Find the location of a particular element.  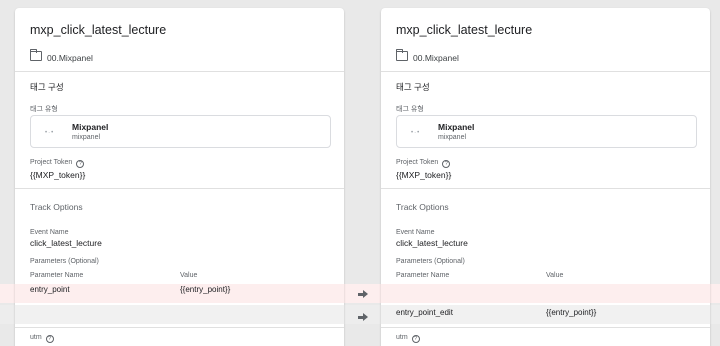

param-name-cell: entry_point is located at coordinates (50, 289).